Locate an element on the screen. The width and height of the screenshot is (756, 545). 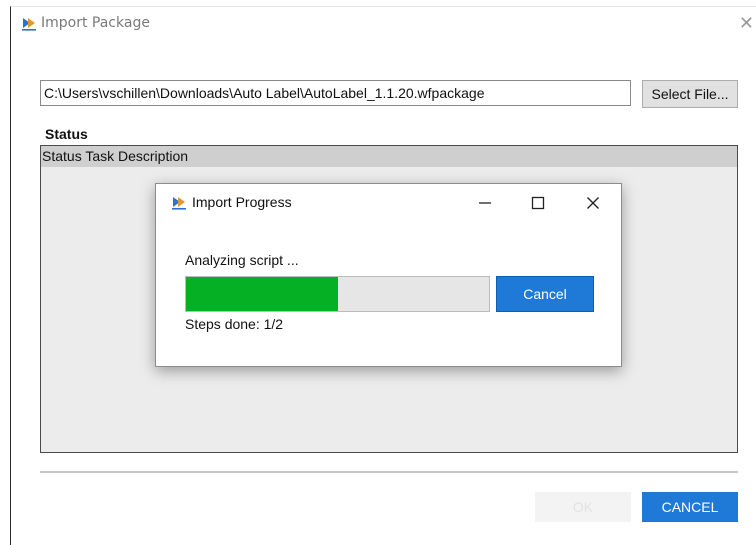
close-icon: ✕ is located at coordinates (746, 23).